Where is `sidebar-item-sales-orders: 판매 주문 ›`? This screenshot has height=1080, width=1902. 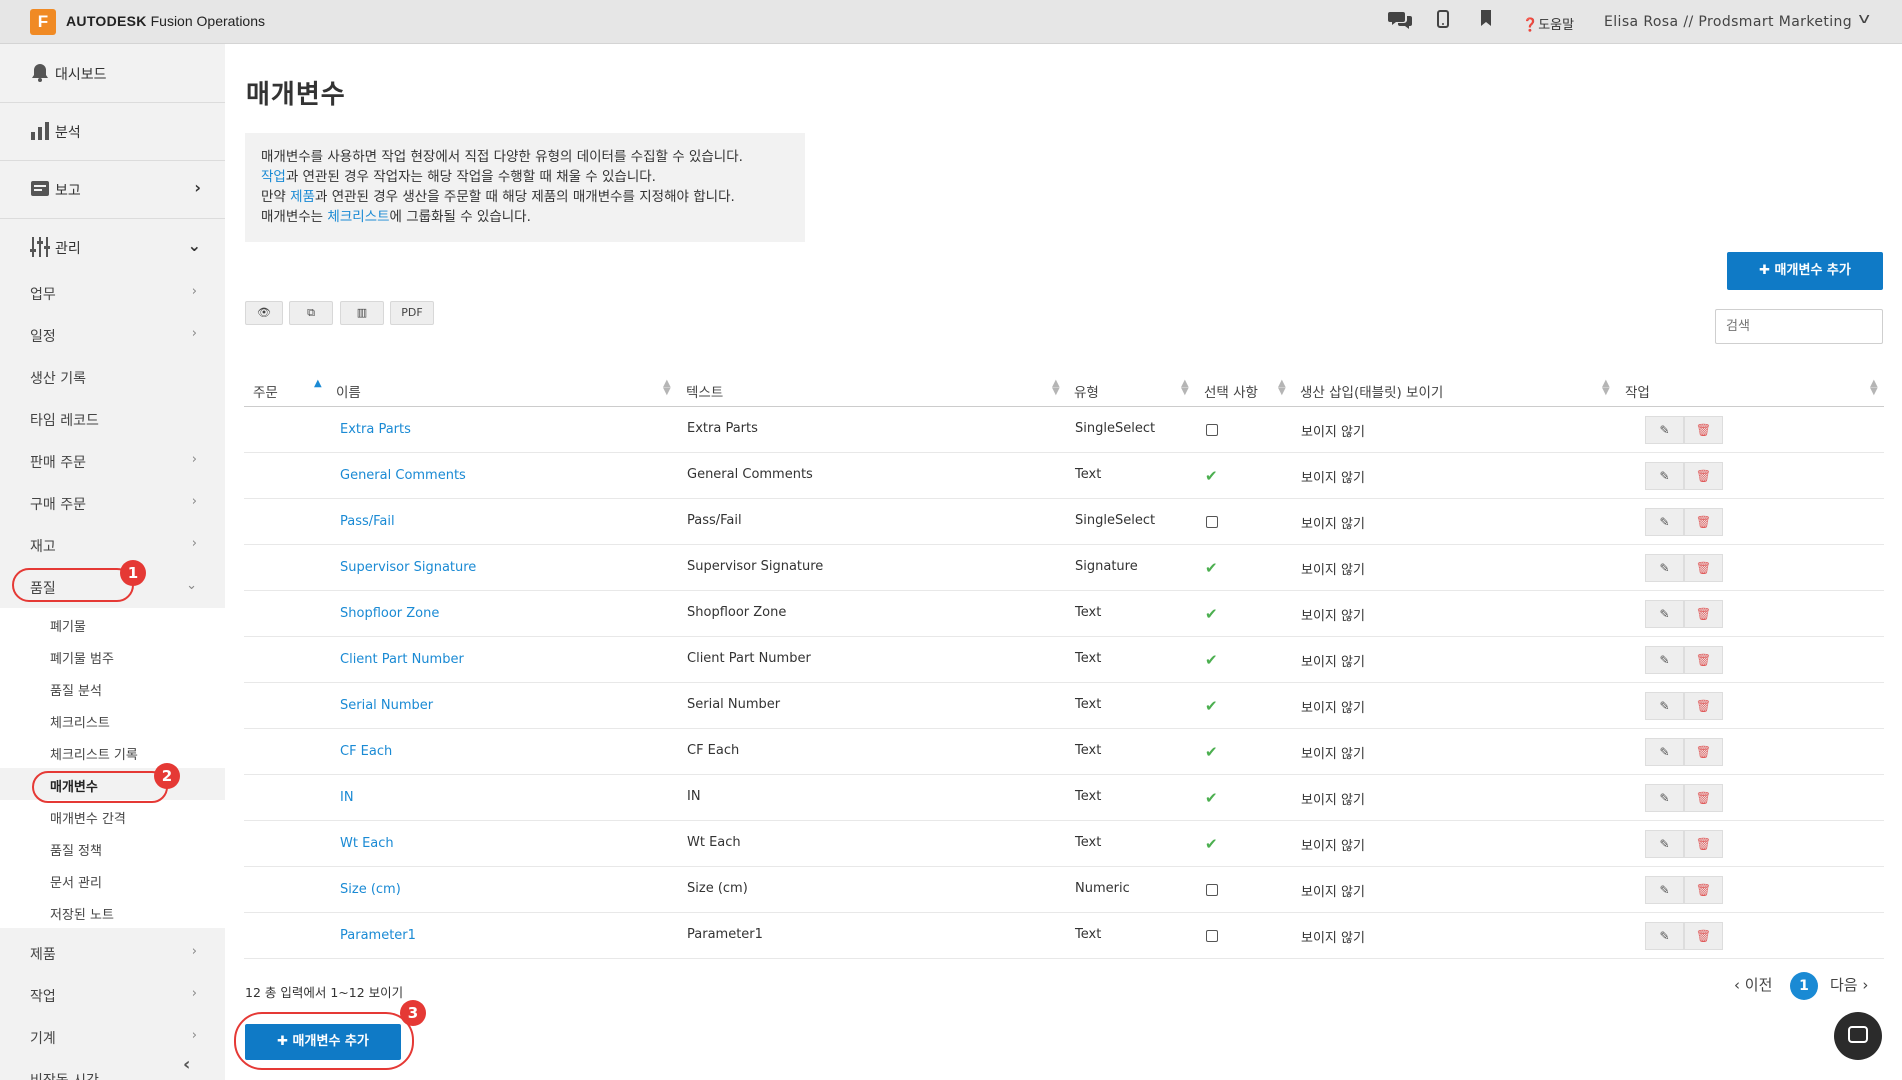
sidebar-item-sales-orders: 판매 주문 › is located at coordinates (112, 461).